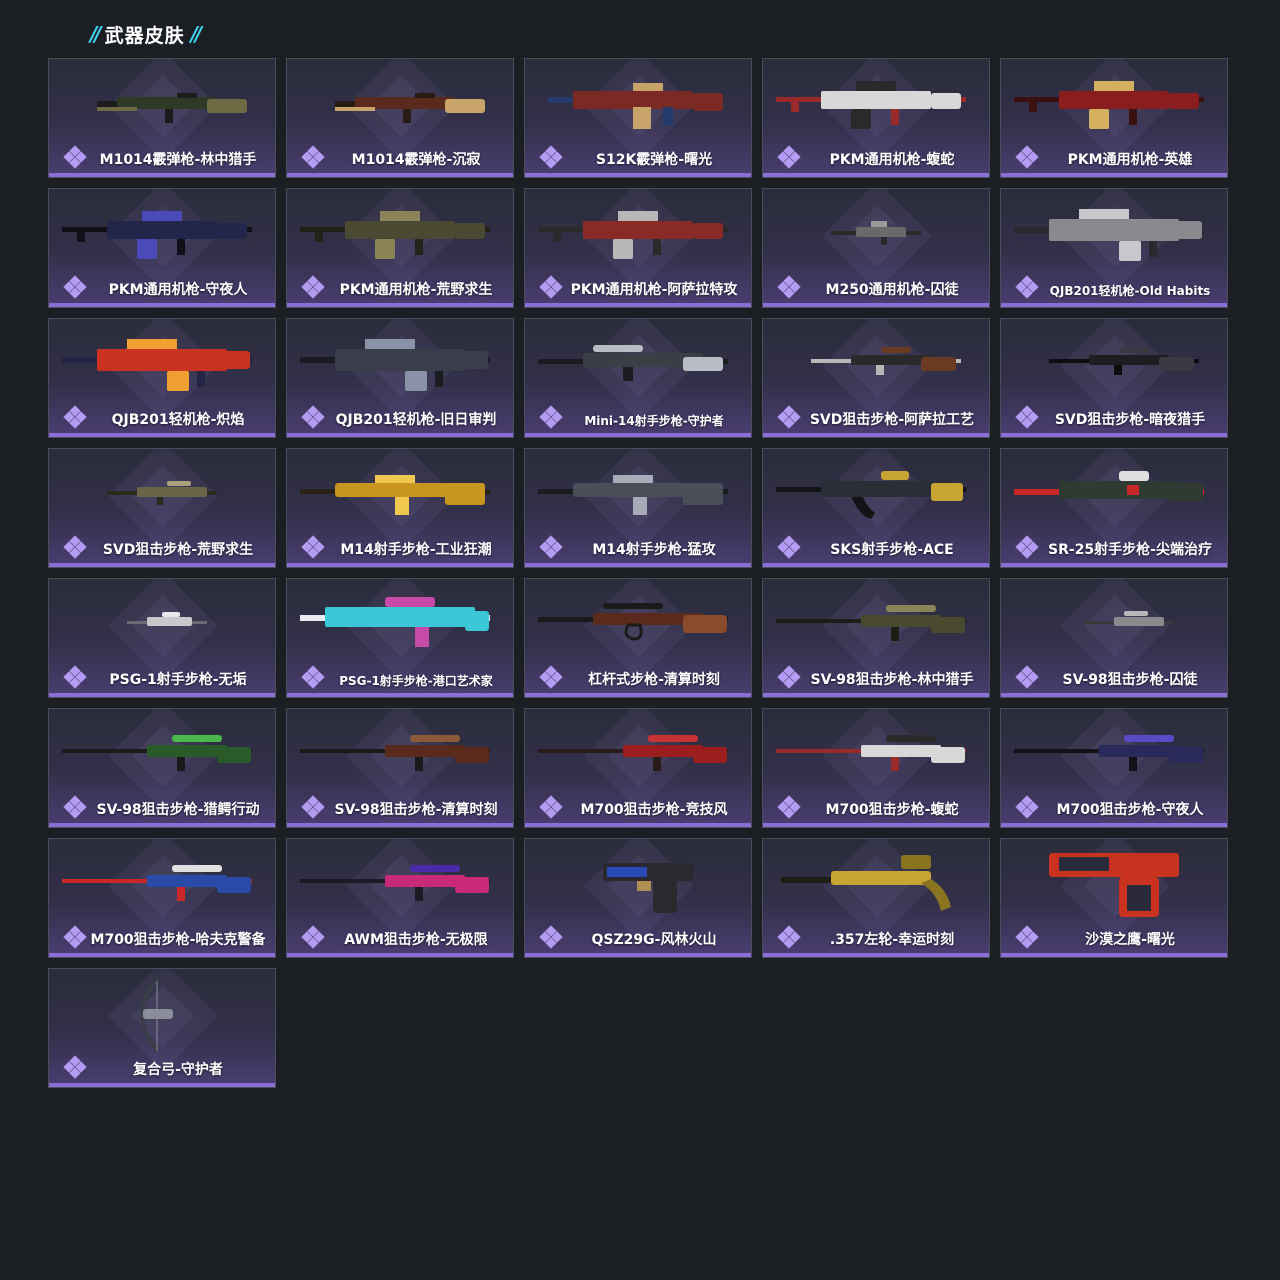 The image size is (1280, 1280). Describe the element at coordinates (892, 550) in the screenshot. I see `skin-name: SKS射手步枪-ACE` at that location.